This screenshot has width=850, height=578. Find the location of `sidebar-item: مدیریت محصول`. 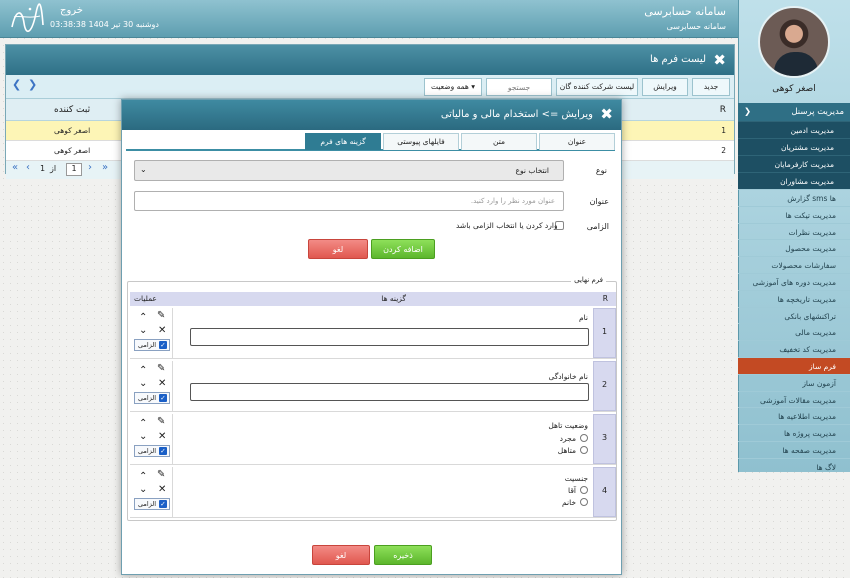

sidebar-item: مدیریت محصول is located at coordinates (794, 247).